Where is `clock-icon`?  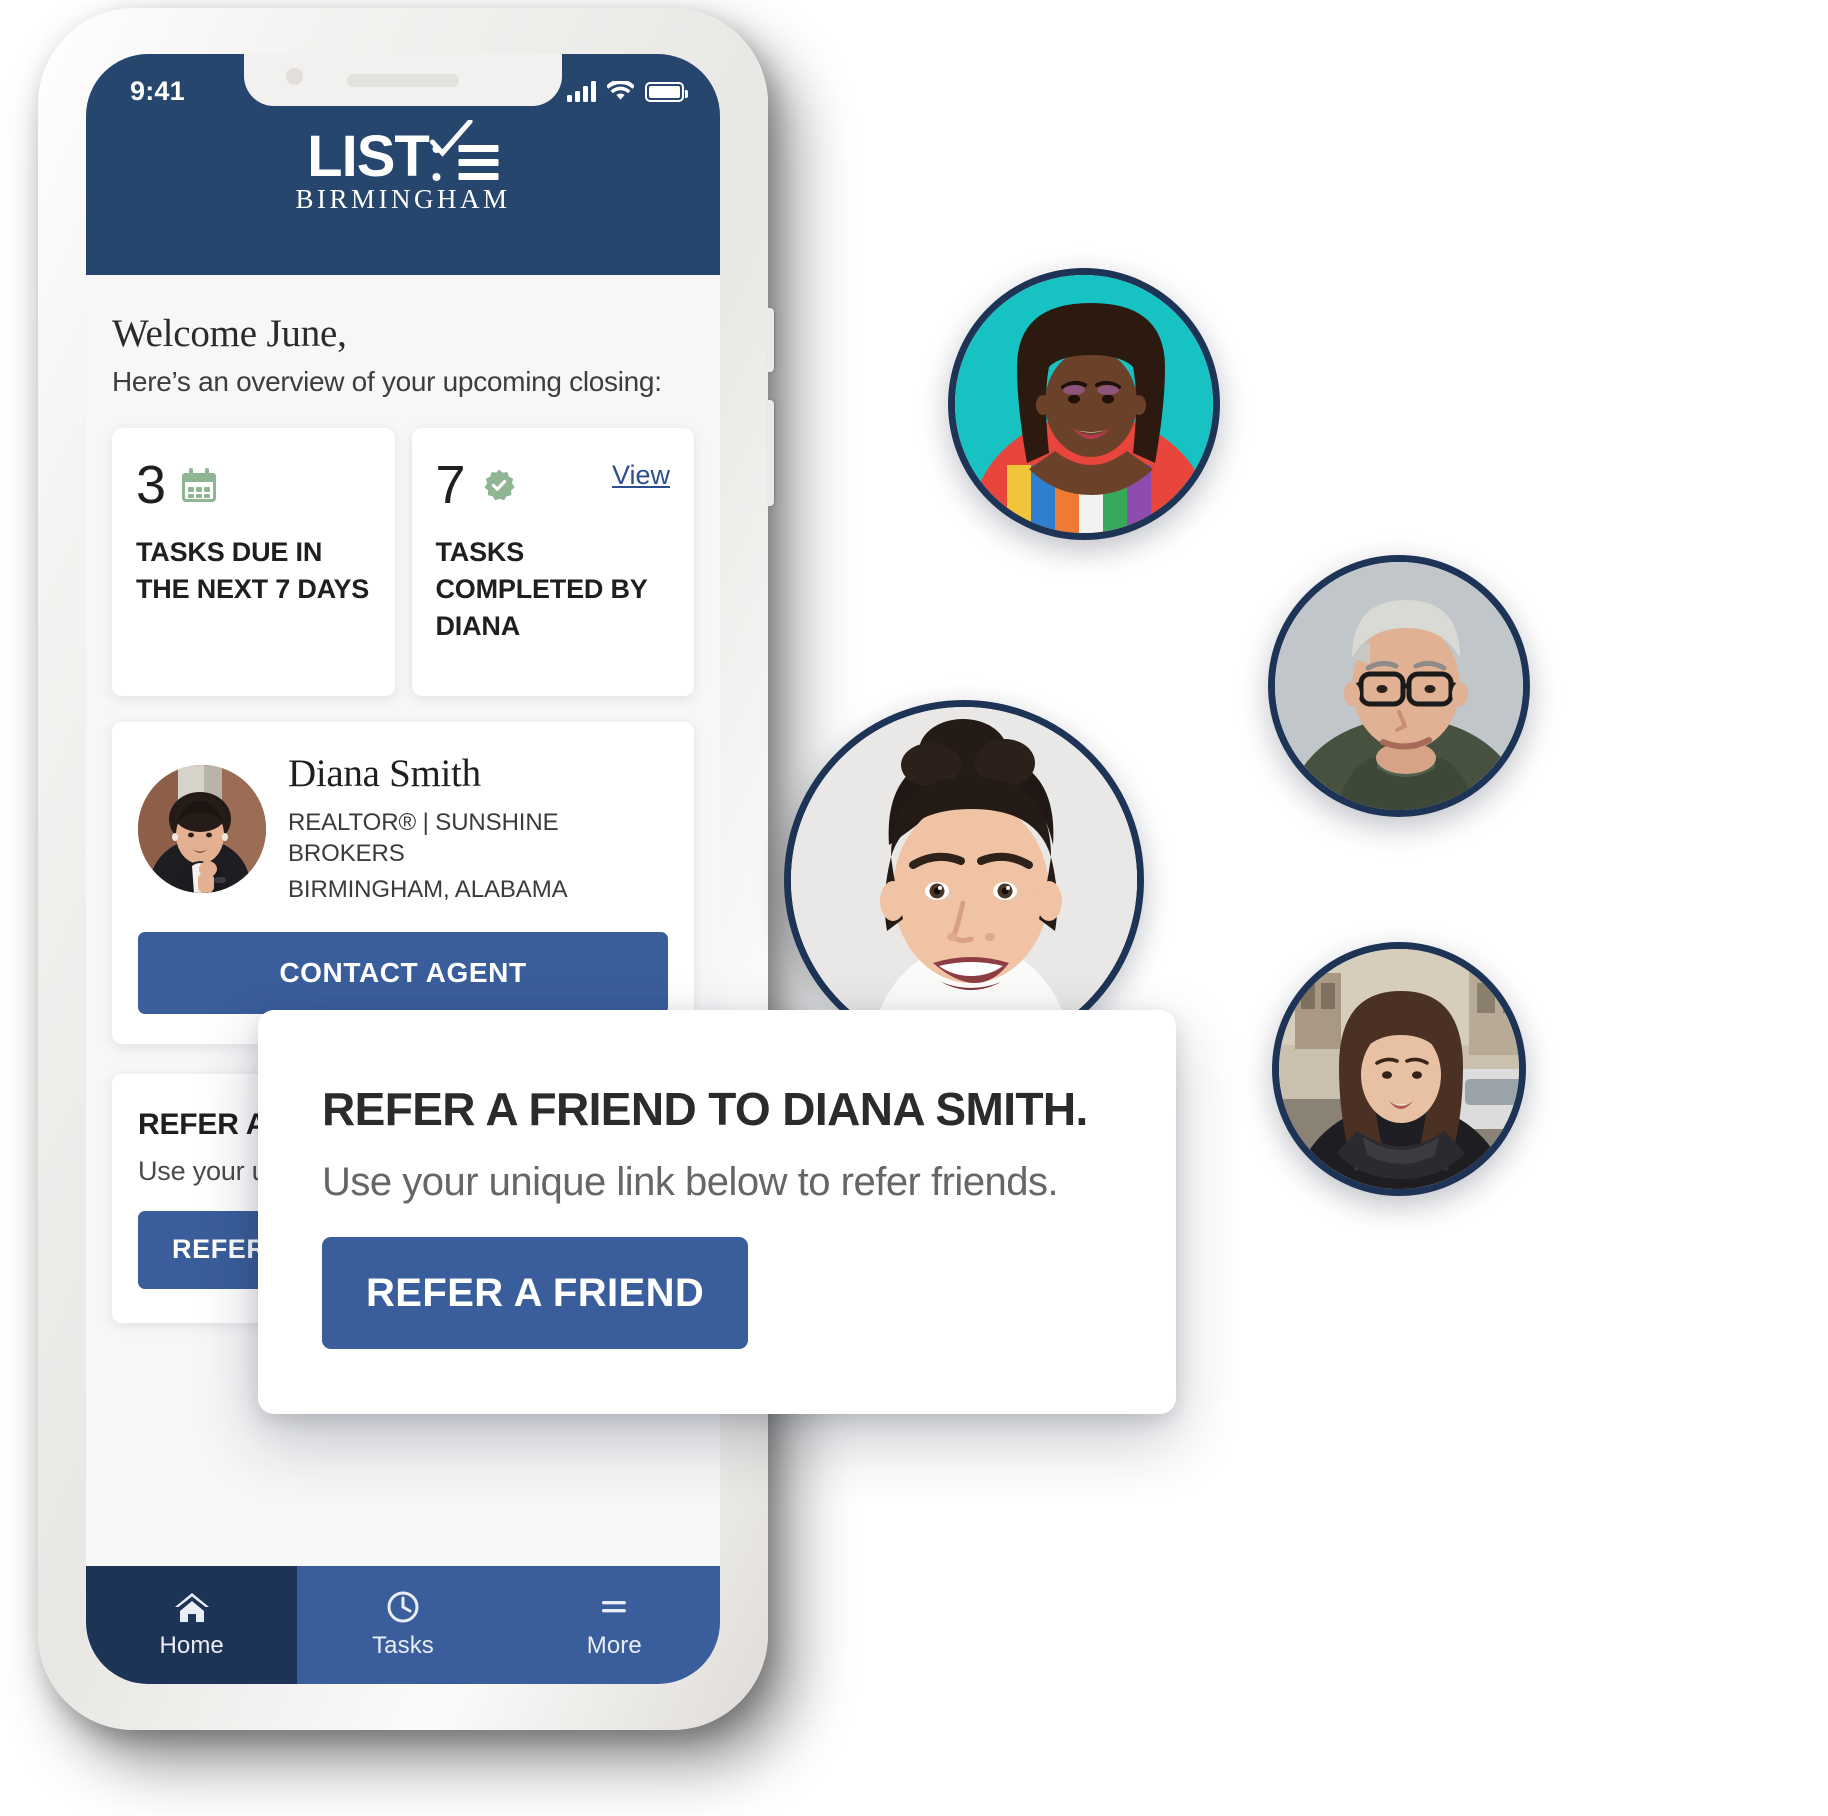
clock-icon is located at coordinates (403, 1607).